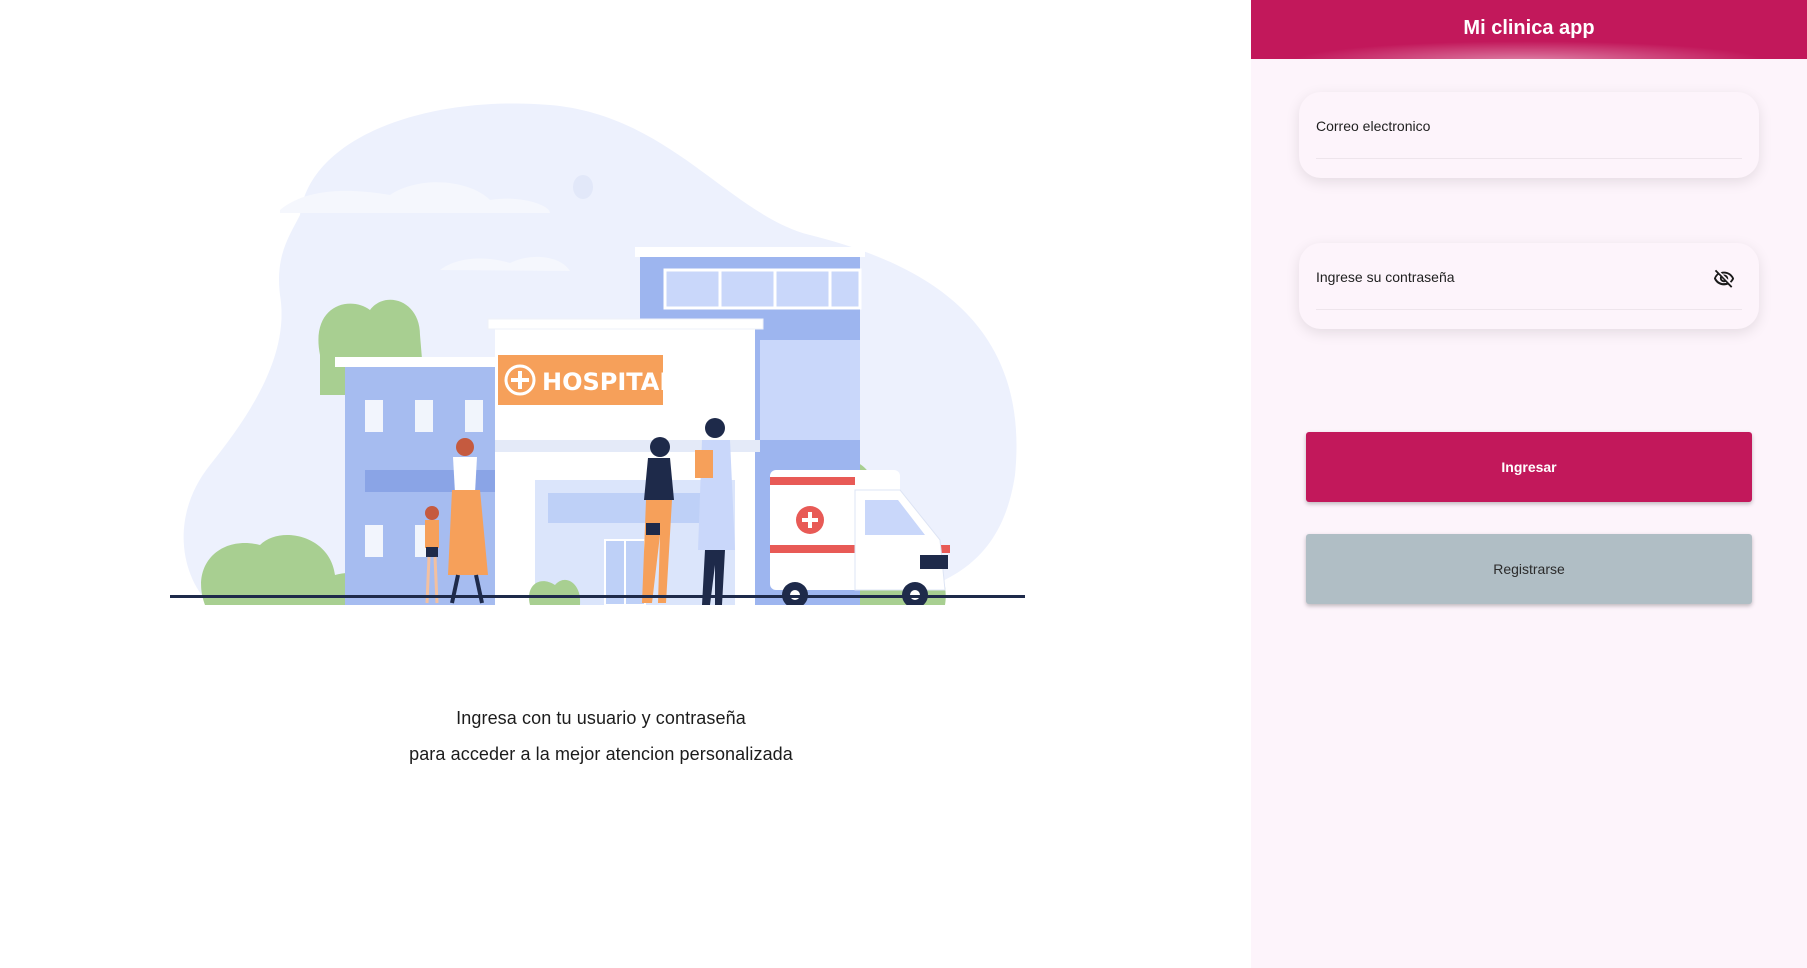  What do you see at coordinates (1516, 297) in the screenshot?
I see `password-input` at bounding box center [1516, 297].